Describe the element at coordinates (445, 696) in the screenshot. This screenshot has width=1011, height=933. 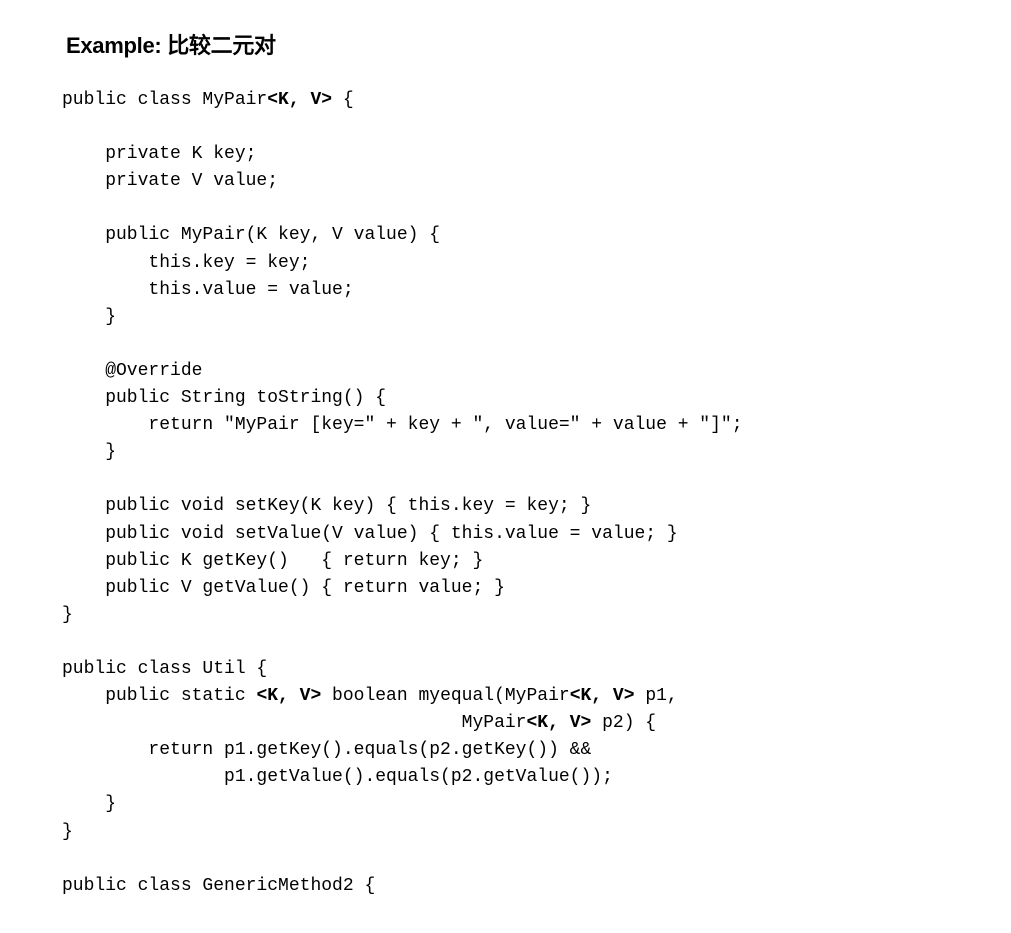
I see `code-text: boolean myequal(MyPair` at that location.